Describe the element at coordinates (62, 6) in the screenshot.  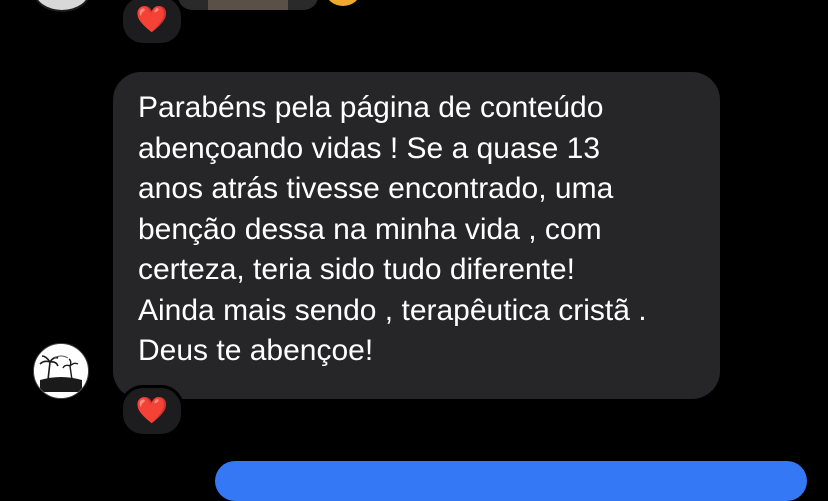
I see `previous-sender-avatar` at that location.